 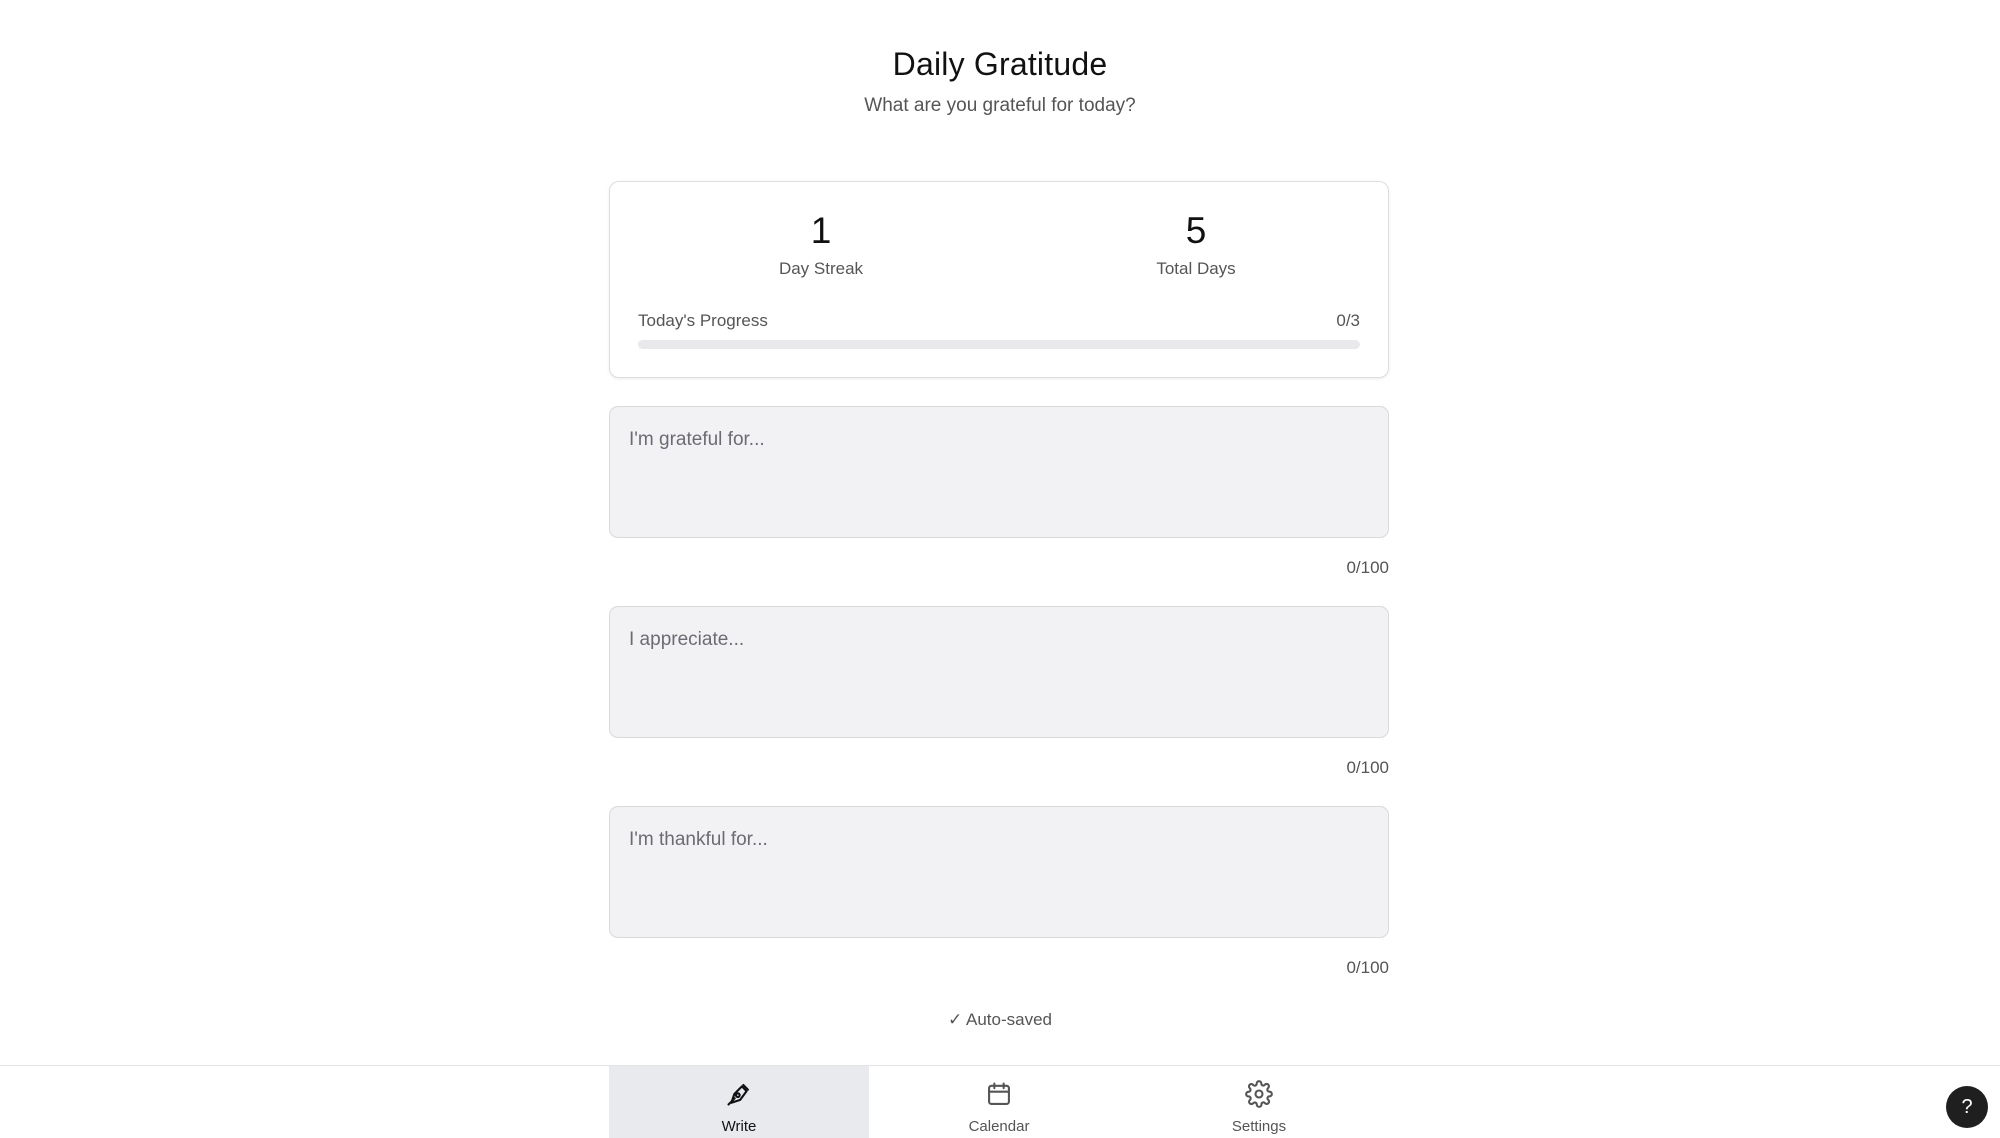 I want to click on nav-settings-label: Settings, so click(x=1259, y=1126).